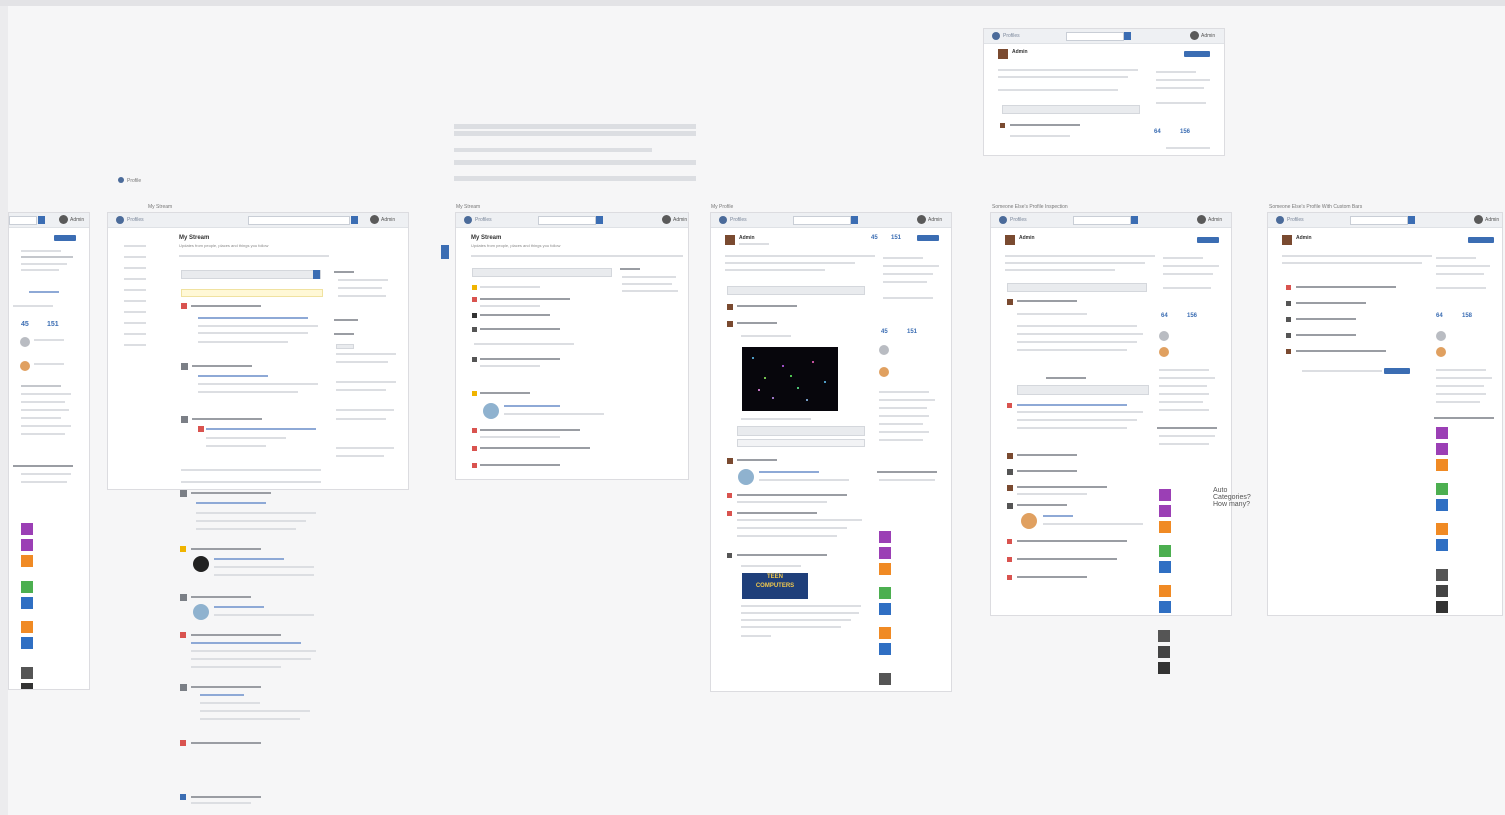  I want to click on followers-count: 64, so click(1439, 316).